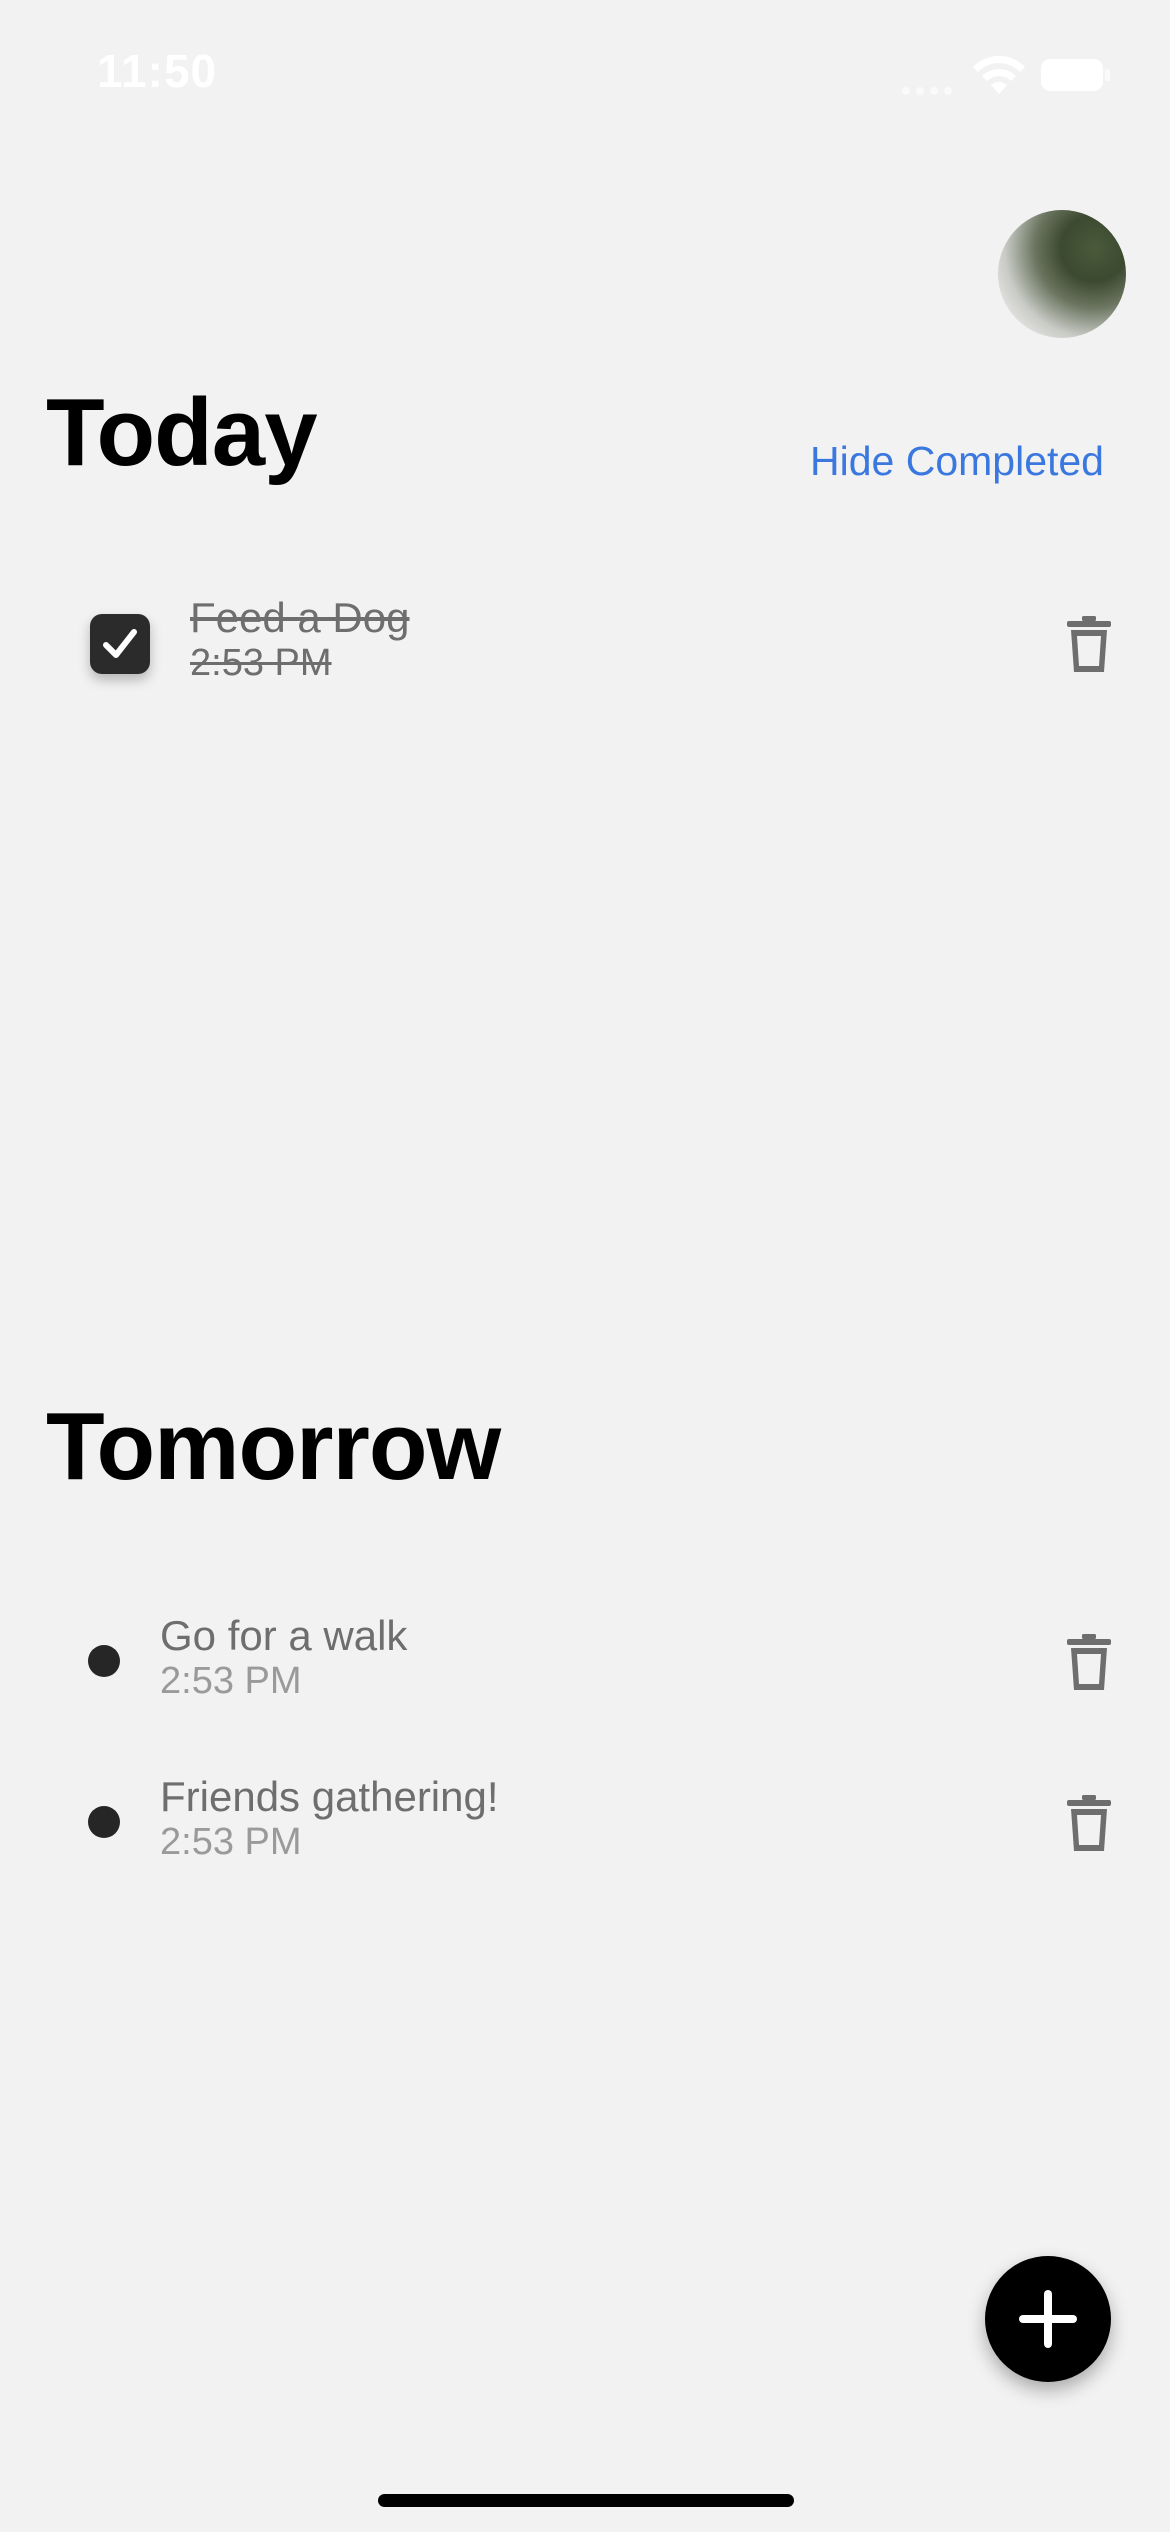 This screenshot has height=2532, width=1170. Describe the element at coordinates (329, 1796) in the screenshot. I see `task-title: Friends gathering!` at that location.